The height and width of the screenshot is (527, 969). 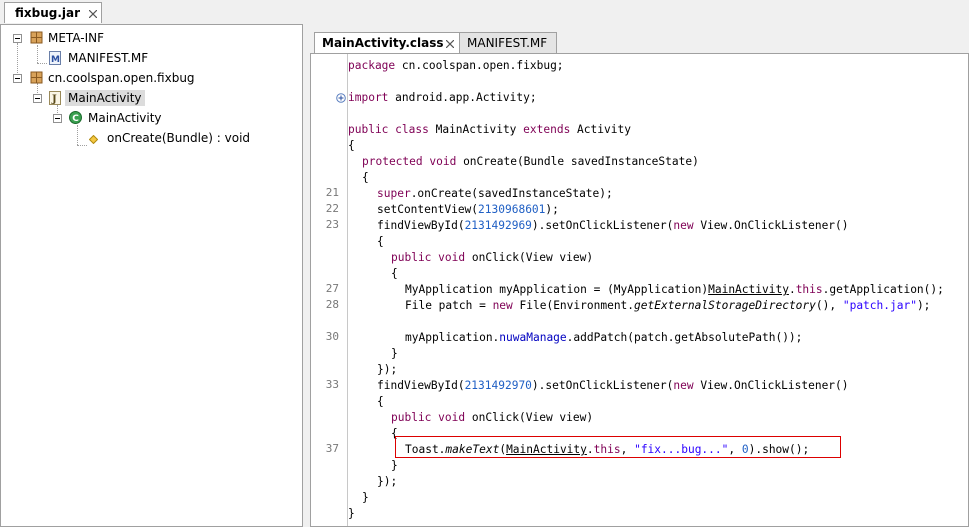 I want to click on tree-node-oncreate: onCreate(Bundle) : void, so click(x=151, y=138).